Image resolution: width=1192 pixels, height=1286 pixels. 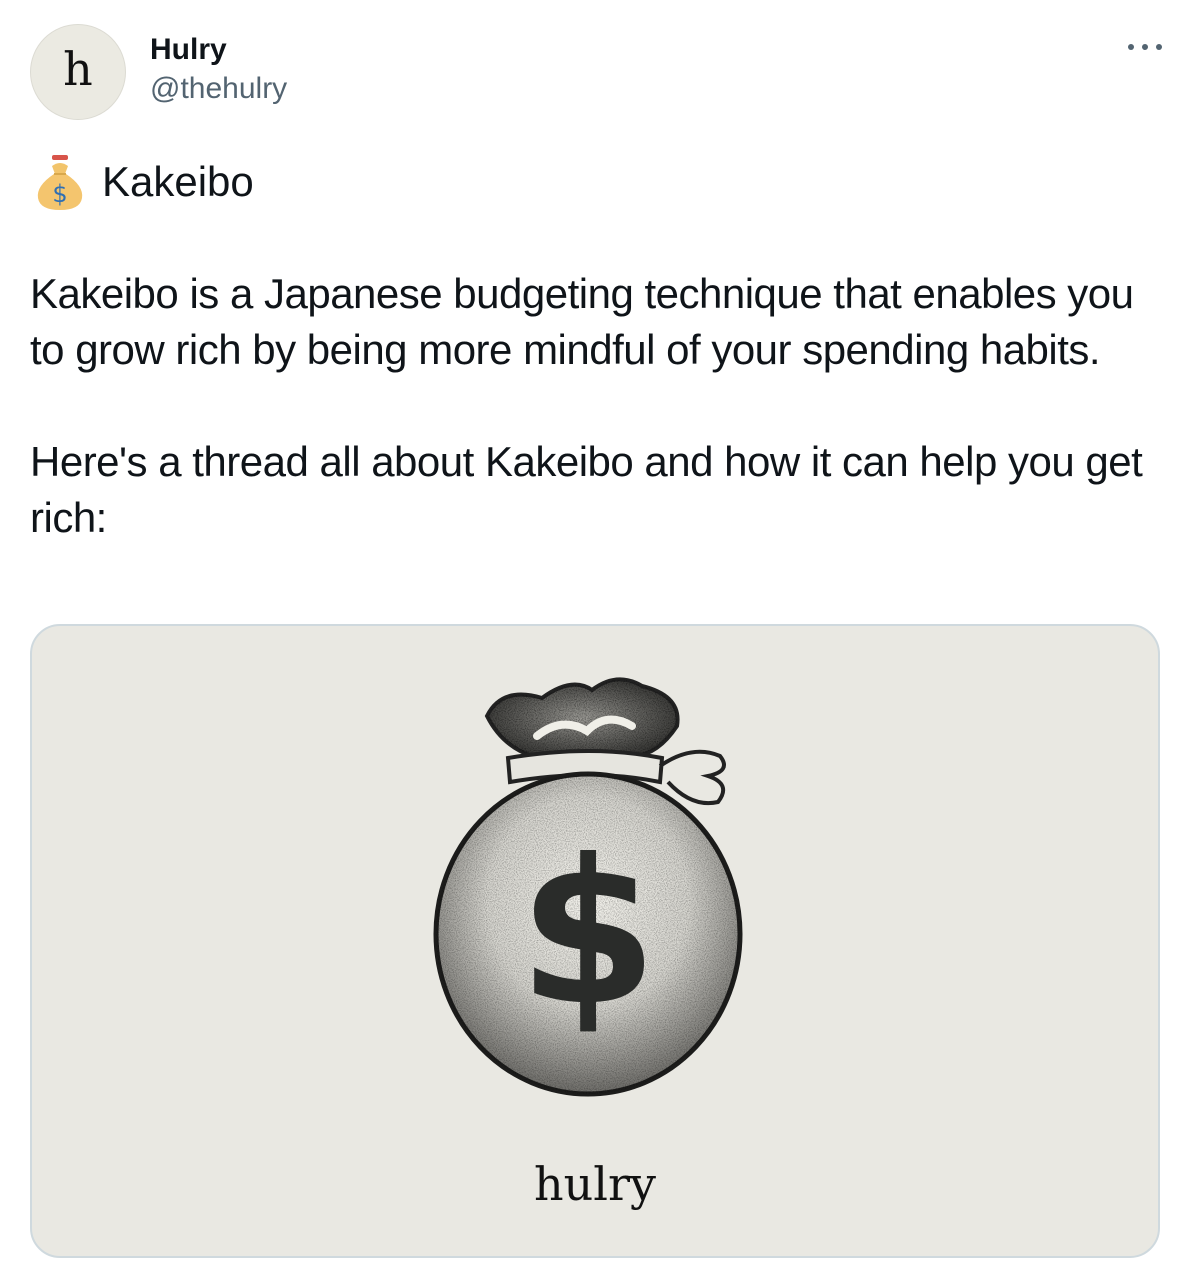 I want to click on avatar: h, so click(x=78, y=72).